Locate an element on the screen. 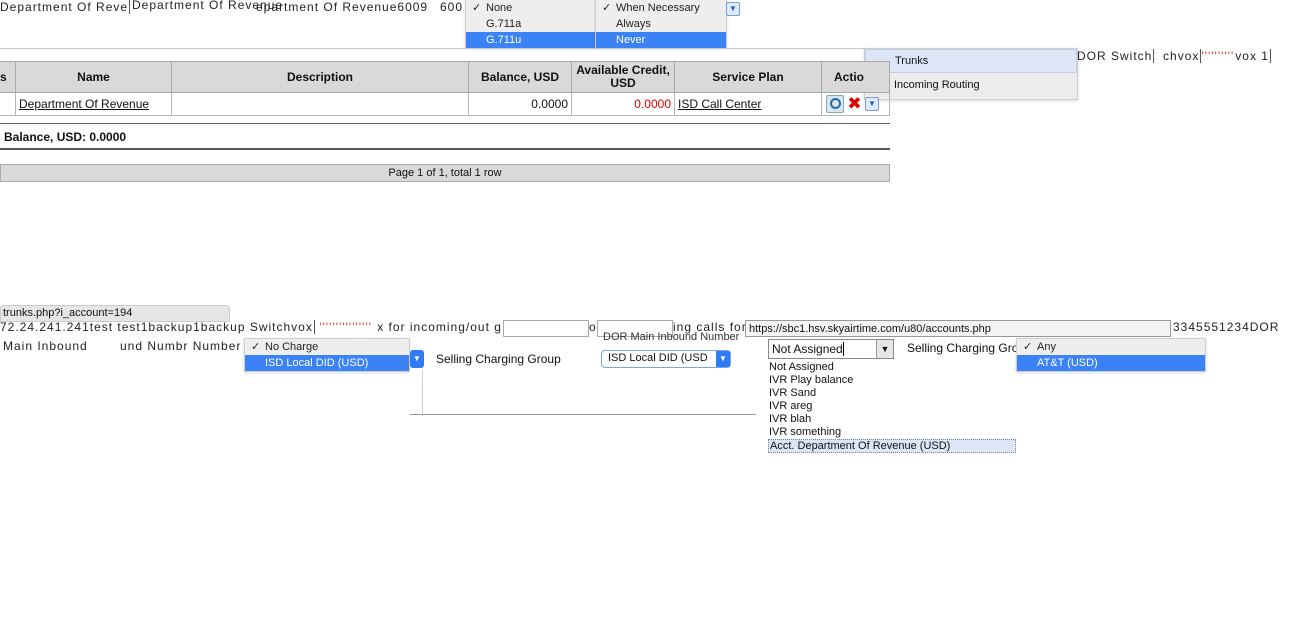  balance-cell: 0.0000 is located at coordinates (520, 104).